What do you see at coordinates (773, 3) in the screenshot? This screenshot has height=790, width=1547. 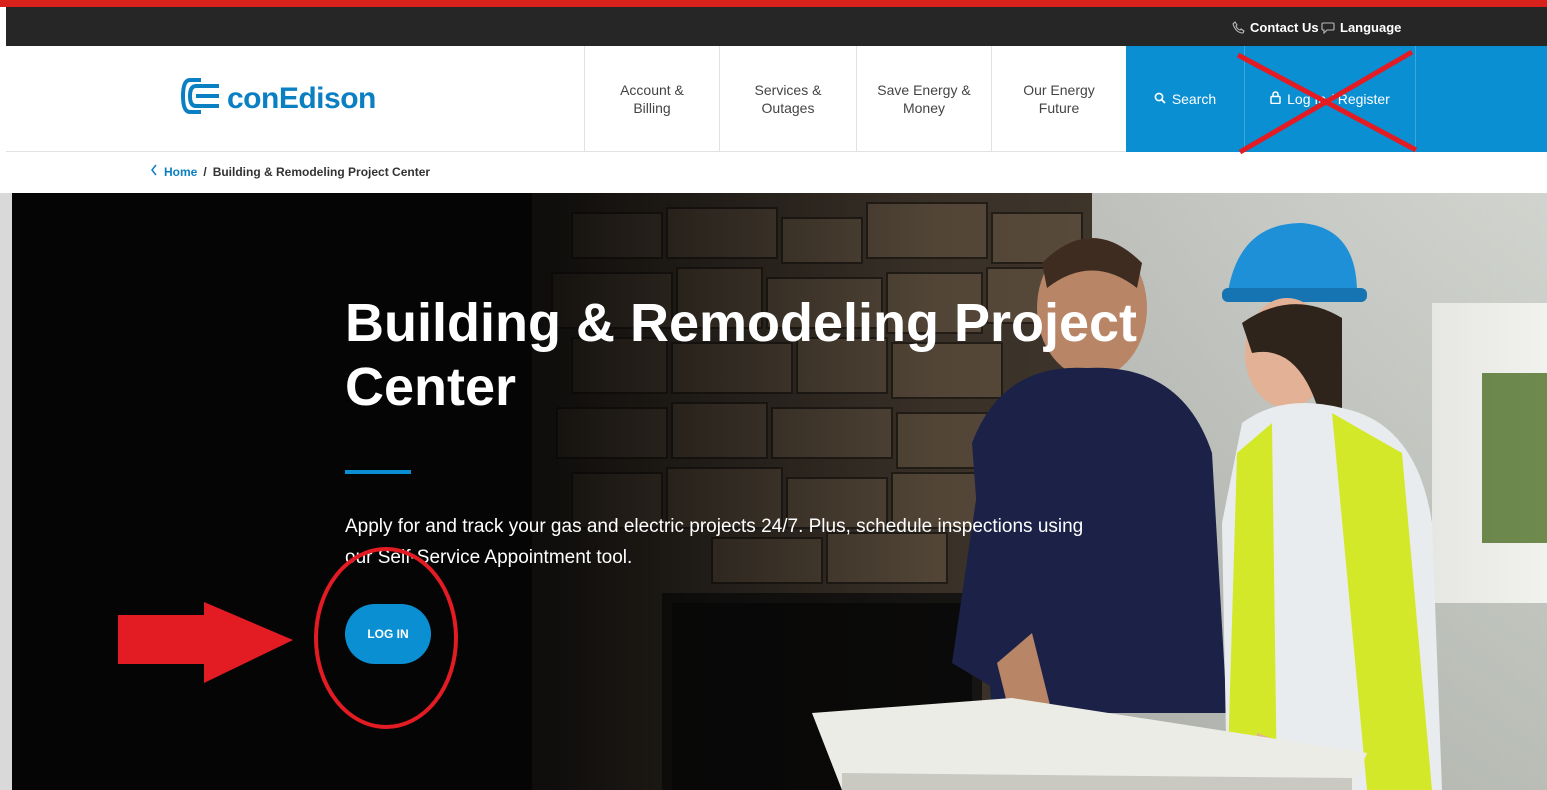 I see `top-red-strip` at bounding box center [773, 3].